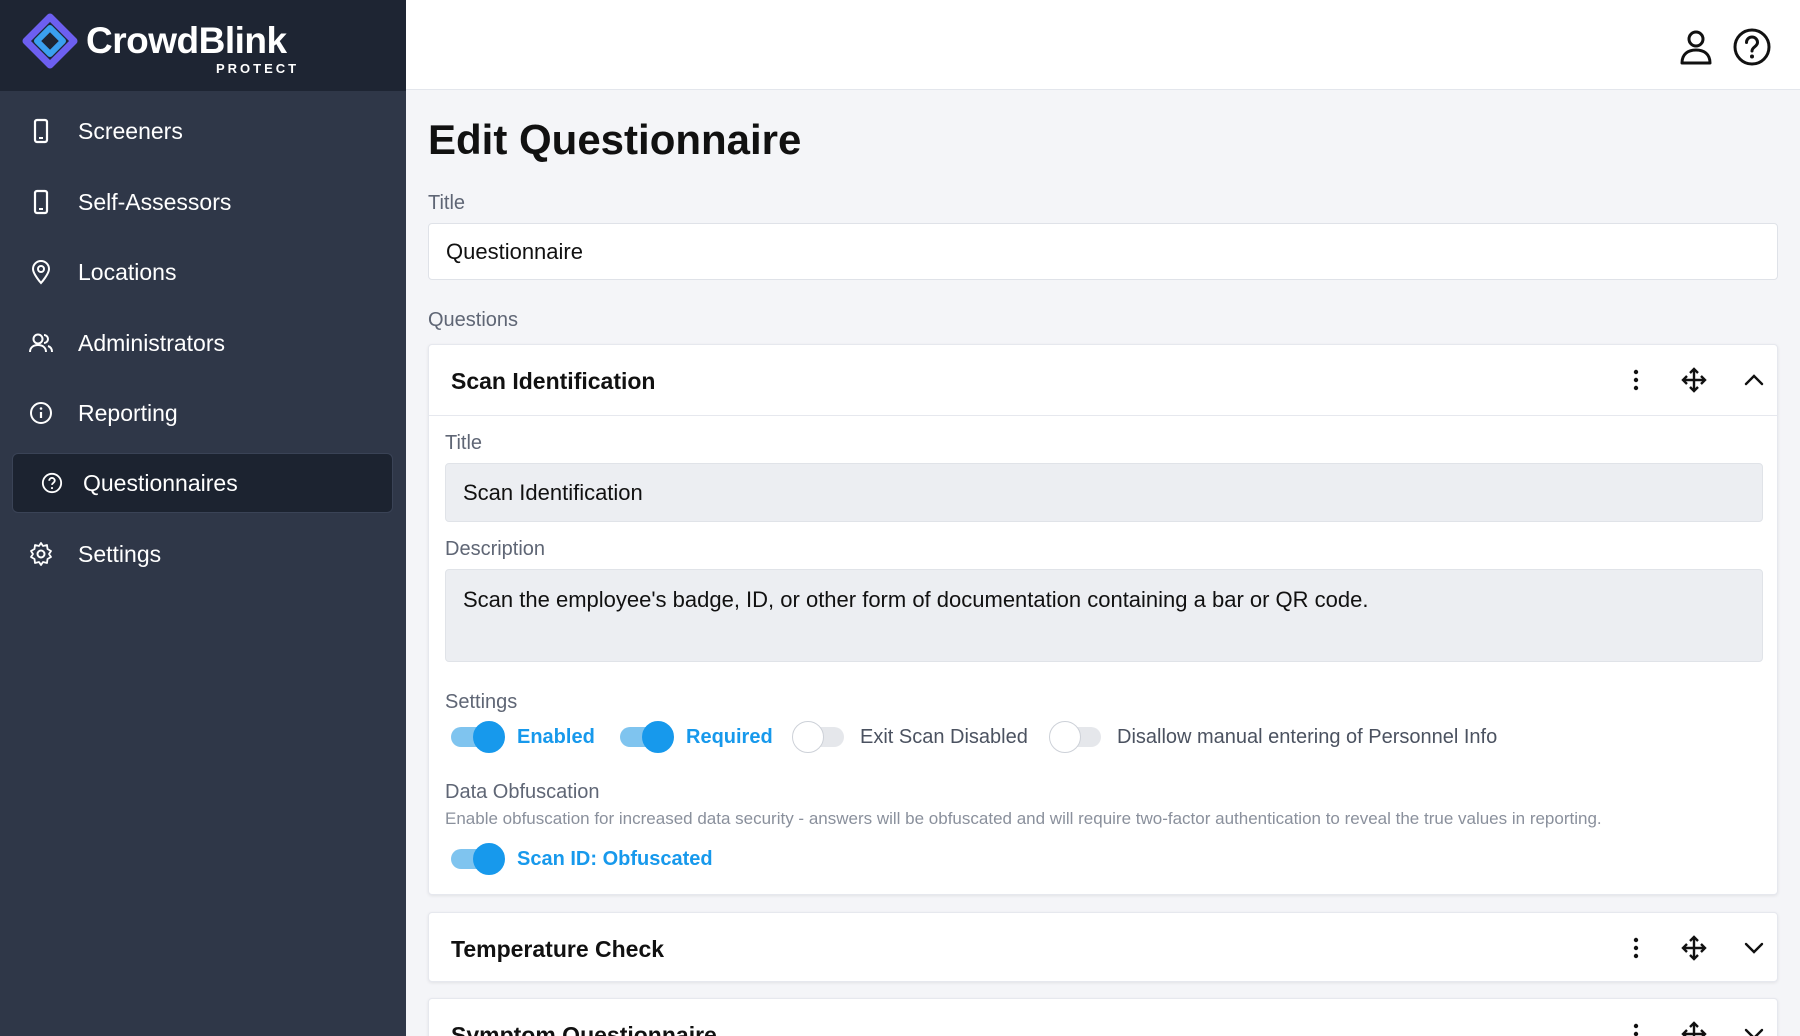 The height and width of the screenshot is (1036, 1800). Describe the element at coordinates (128, 412) in the screenshot. I see `sidebar-item-label: Reporting` at that location.